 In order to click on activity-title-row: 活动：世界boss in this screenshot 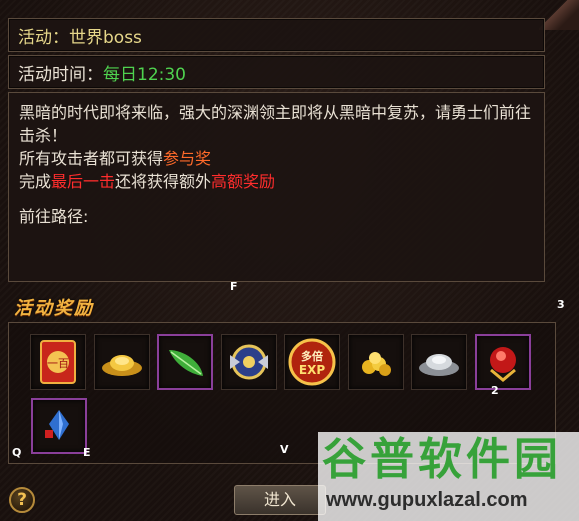, I will do `click(276, 35)`.